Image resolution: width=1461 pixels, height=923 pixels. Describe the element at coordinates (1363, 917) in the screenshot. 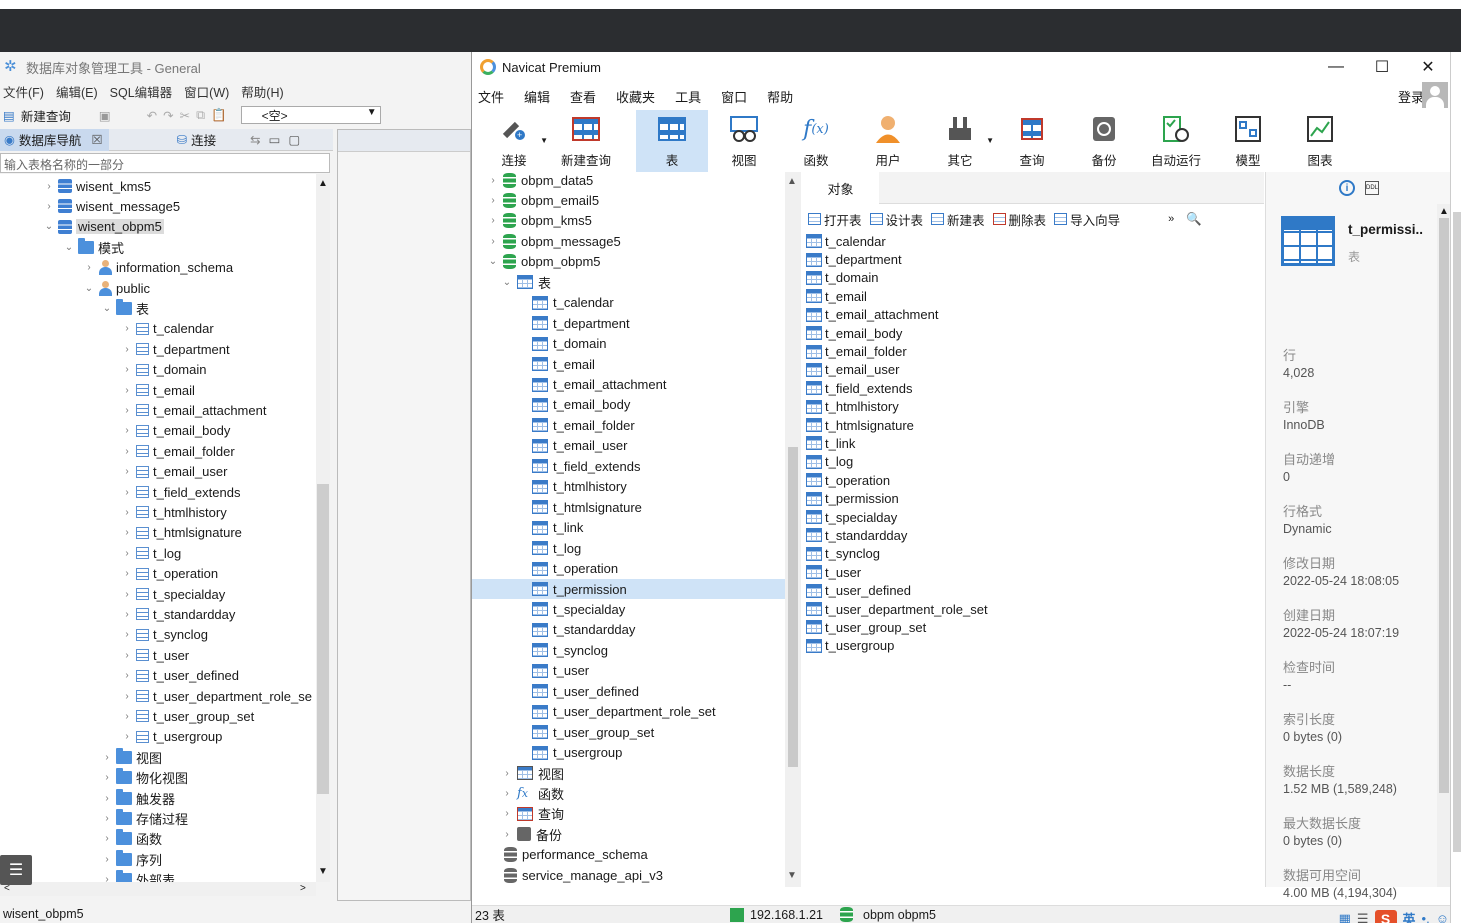

I see `list-view-icon: ☰` at that location.